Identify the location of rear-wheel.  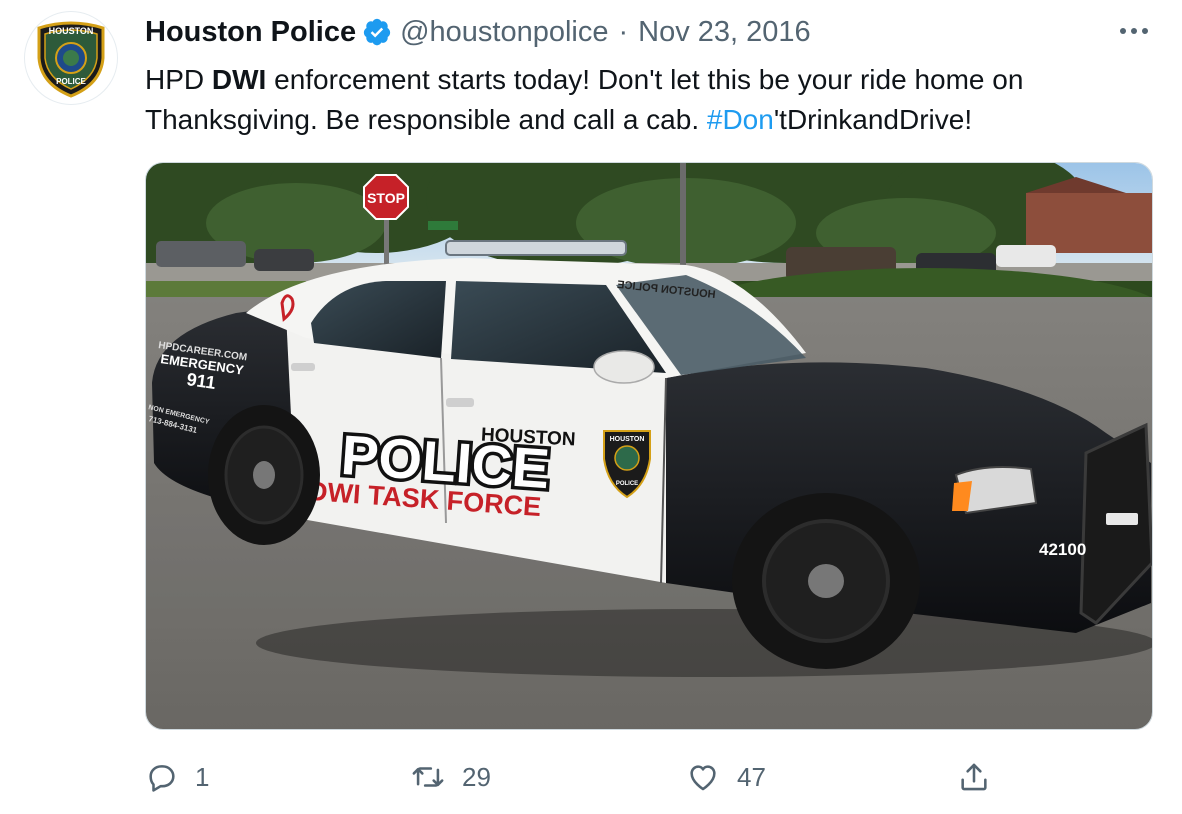
(264, 475).